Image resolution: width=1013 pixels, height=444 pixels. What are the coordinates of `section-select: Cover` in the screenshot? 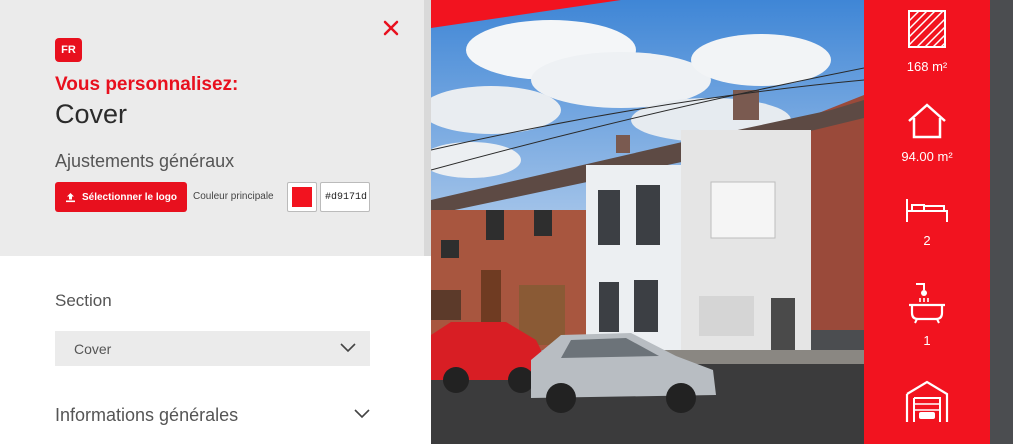 It's located at (212, 348).